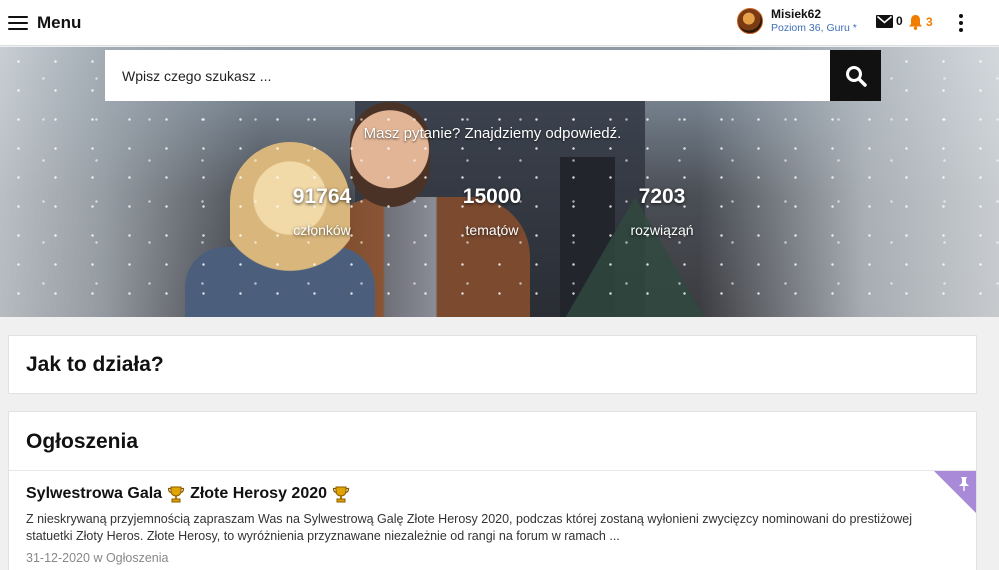 The image size is (999, 570). I want to click on stat-label: członków, so click(322, 230).